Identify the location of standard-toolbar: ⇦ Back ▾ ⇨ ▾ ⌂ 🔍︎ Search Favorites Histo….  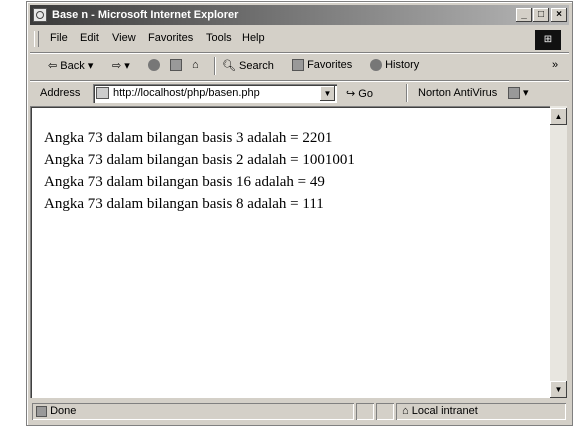
(299, 65).